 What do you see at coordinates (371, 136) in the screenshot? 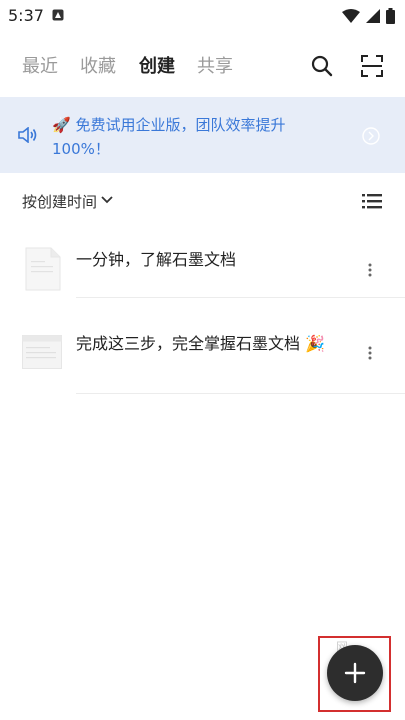
I see `banner-close-icon` at bounding box center [371, 136].